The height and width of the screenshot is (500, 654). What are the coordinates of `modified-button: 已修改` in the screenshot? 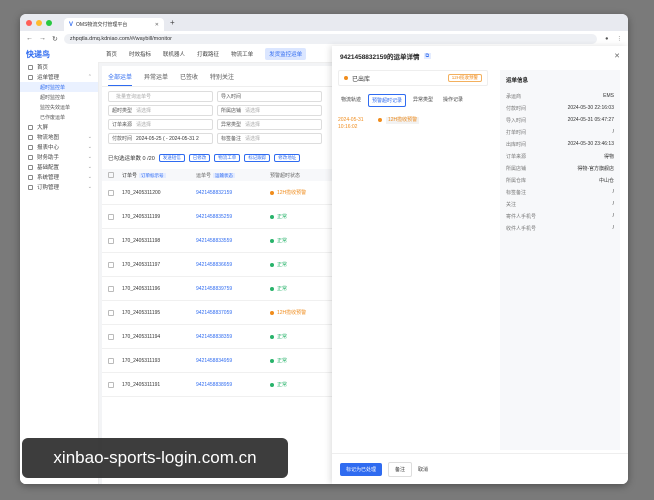 It's located at (199, 158).